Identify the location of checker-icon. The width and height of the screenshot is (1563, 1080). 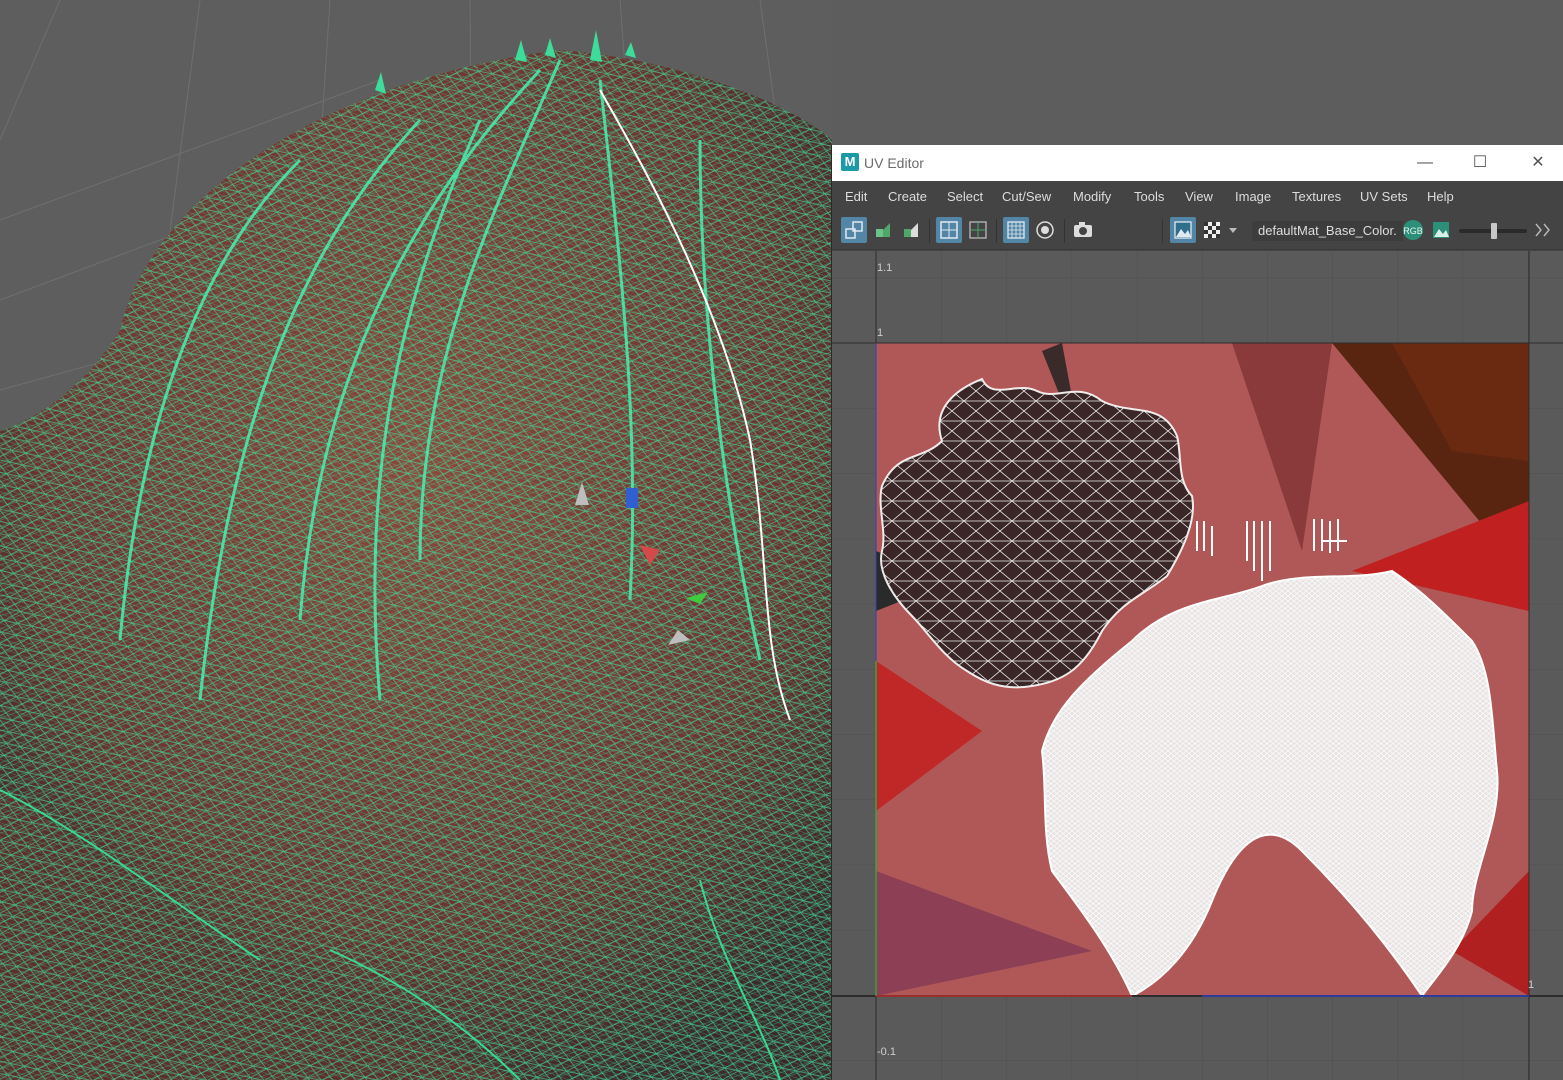
(1212, 230).